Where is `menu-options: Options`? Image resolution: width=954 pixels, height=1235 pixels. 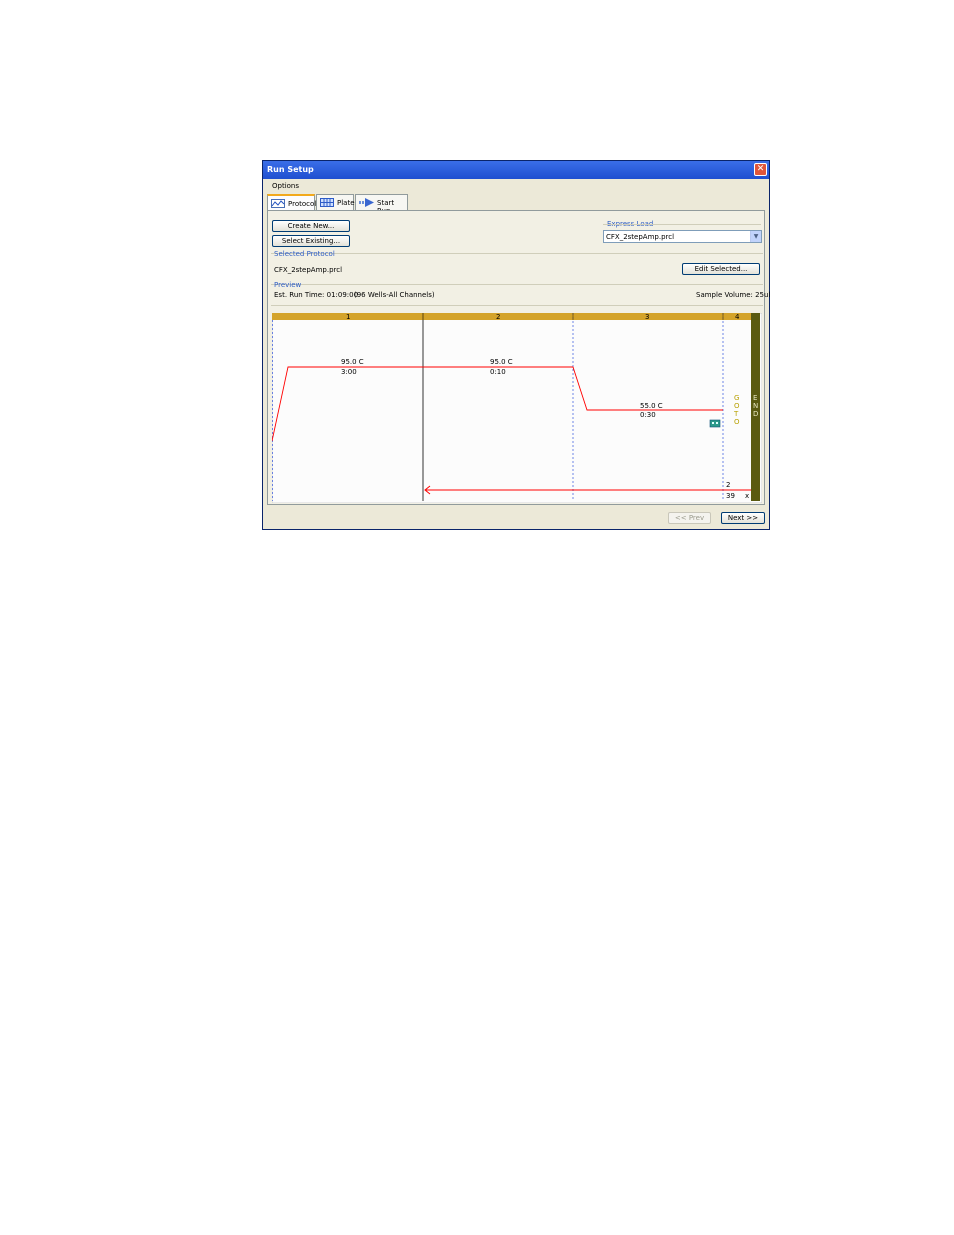 menu-options: Options is located at coordinates (285, 186).